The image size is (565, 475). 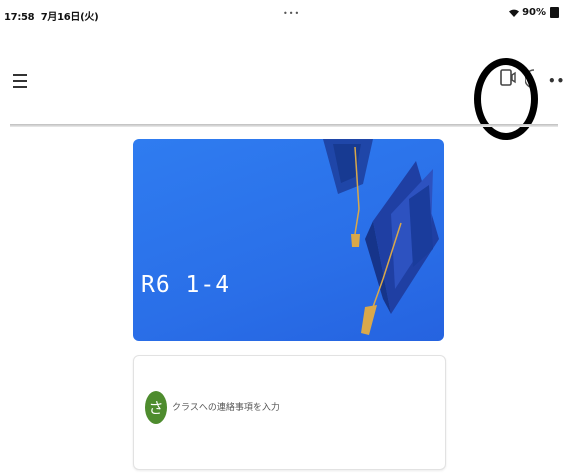 I want to click on class-title: R6 1-4, so click(x=186, y=285).